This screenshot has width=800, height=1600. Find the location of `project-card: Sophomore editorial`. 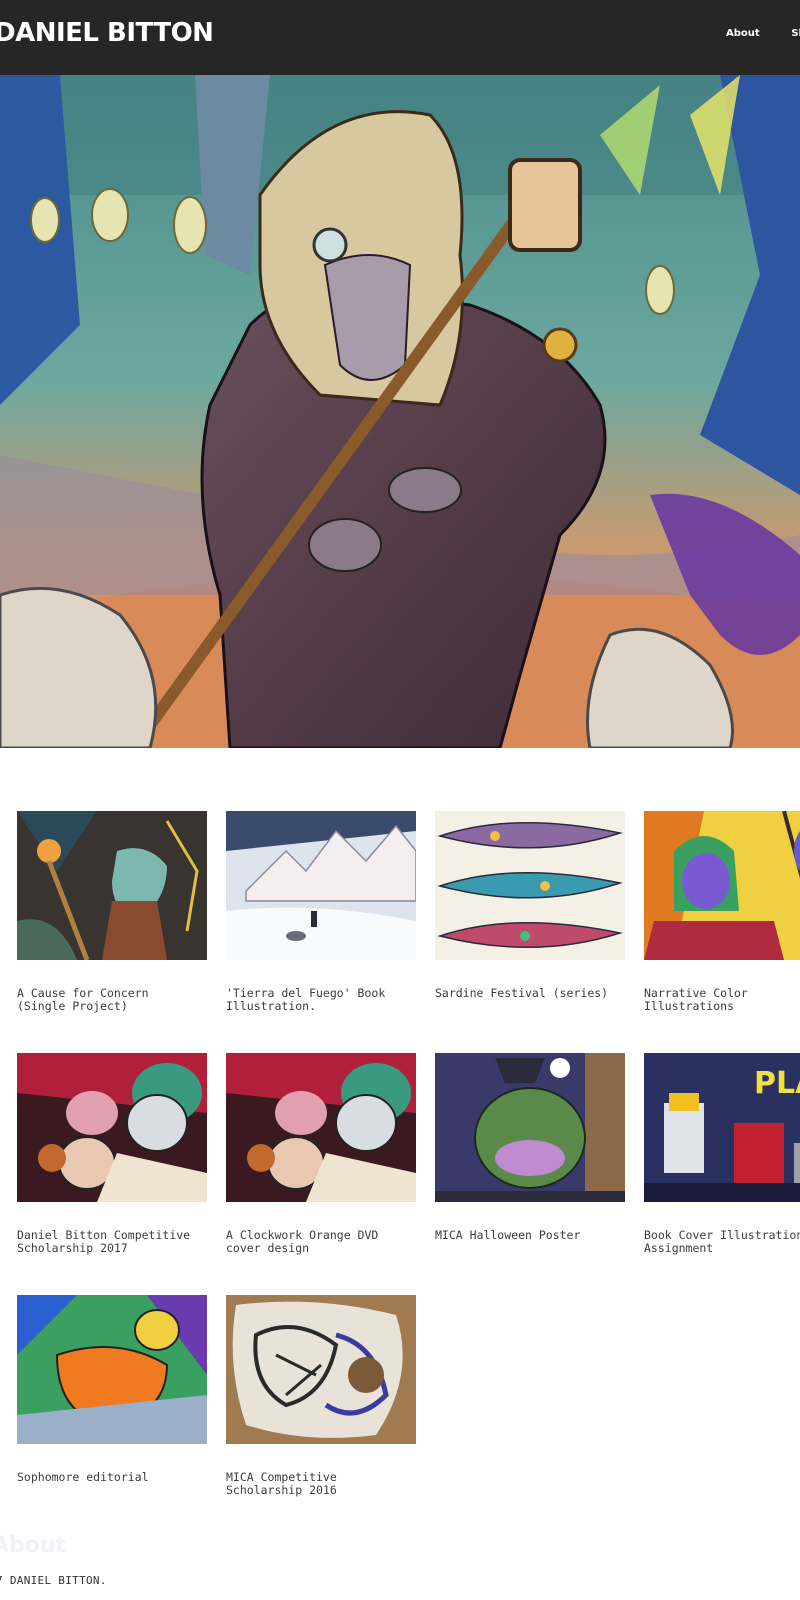

project-card: Sophomore editorial is located at coordinates (112, 1389).